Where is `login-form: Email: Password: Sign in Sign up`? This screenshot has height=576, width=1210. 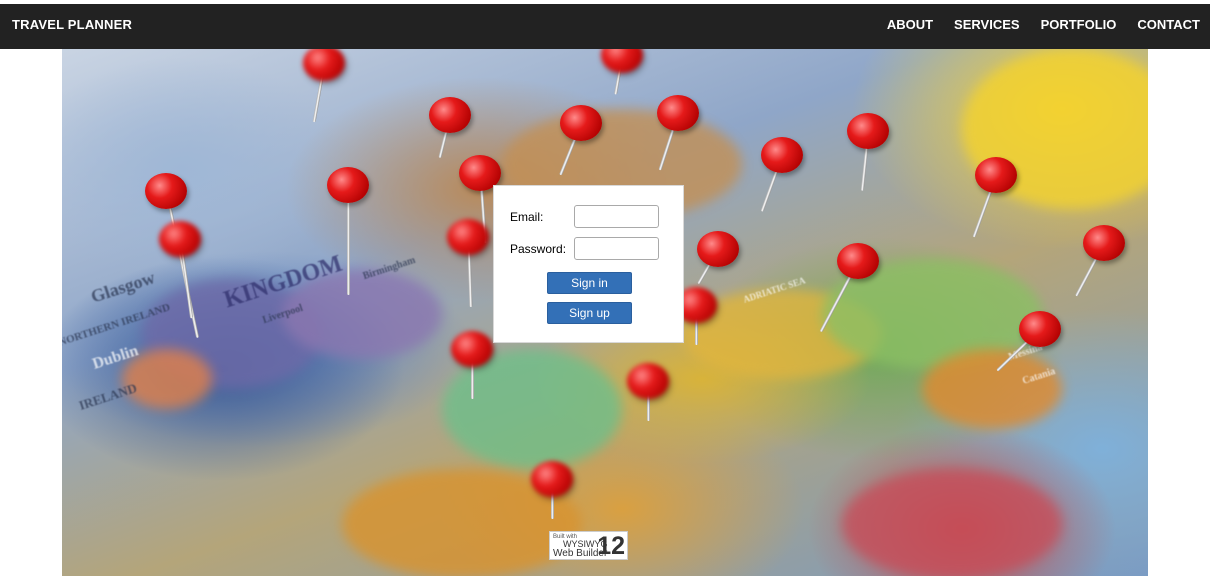
login-form: Email: Password: Sign in Sign up is located at coordinates (588, 264).